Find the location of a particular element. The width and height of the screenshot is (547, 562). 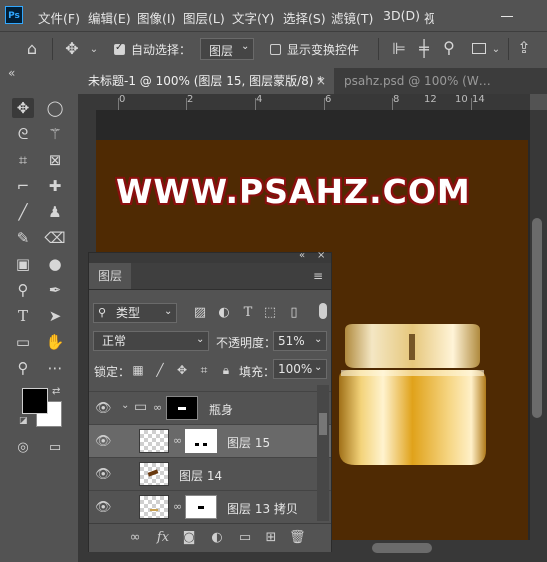

layer-row: 👁︎ 图层 14 is located at coordinates (210, 473).